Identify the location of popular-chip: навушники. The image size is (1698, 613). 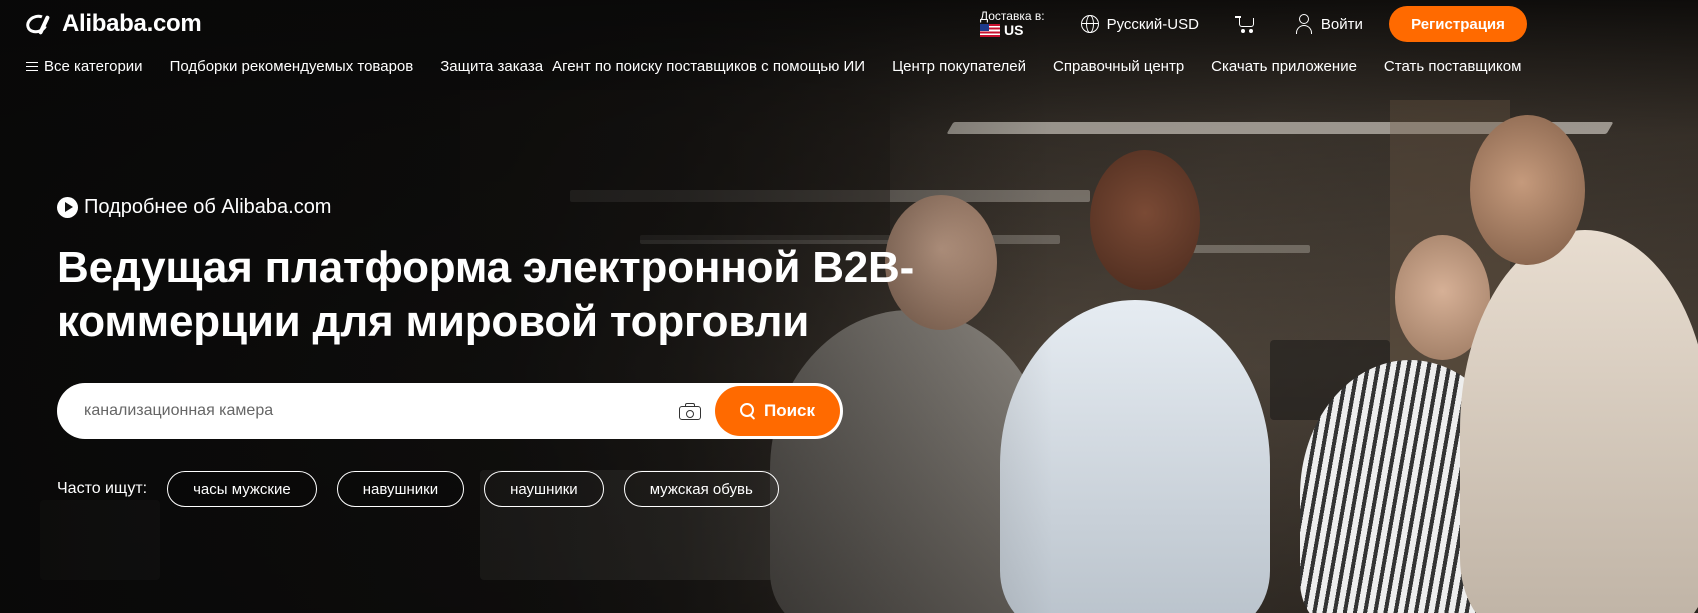
(400, 489).